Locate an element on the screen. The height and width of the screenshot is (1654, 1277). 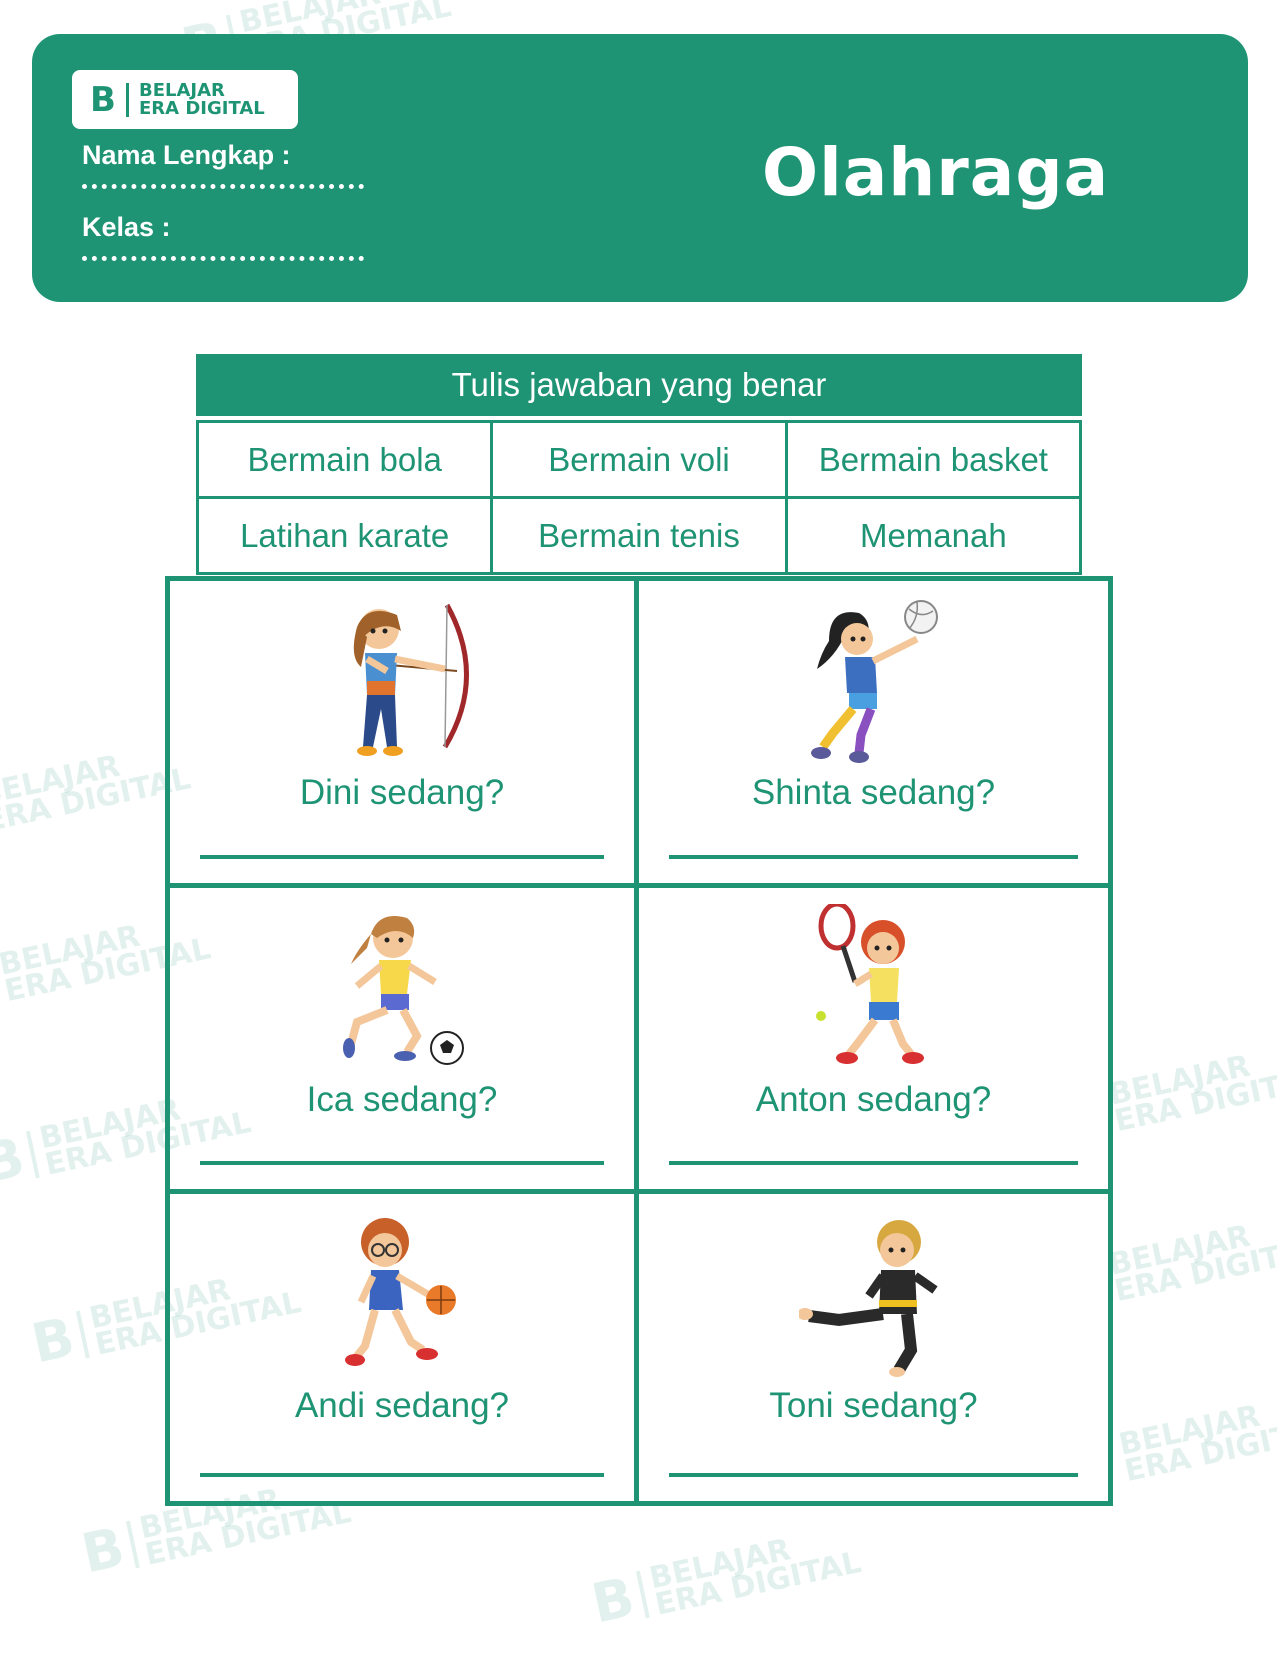
soccer-girl-illustration is located at coordinates (403, 990).